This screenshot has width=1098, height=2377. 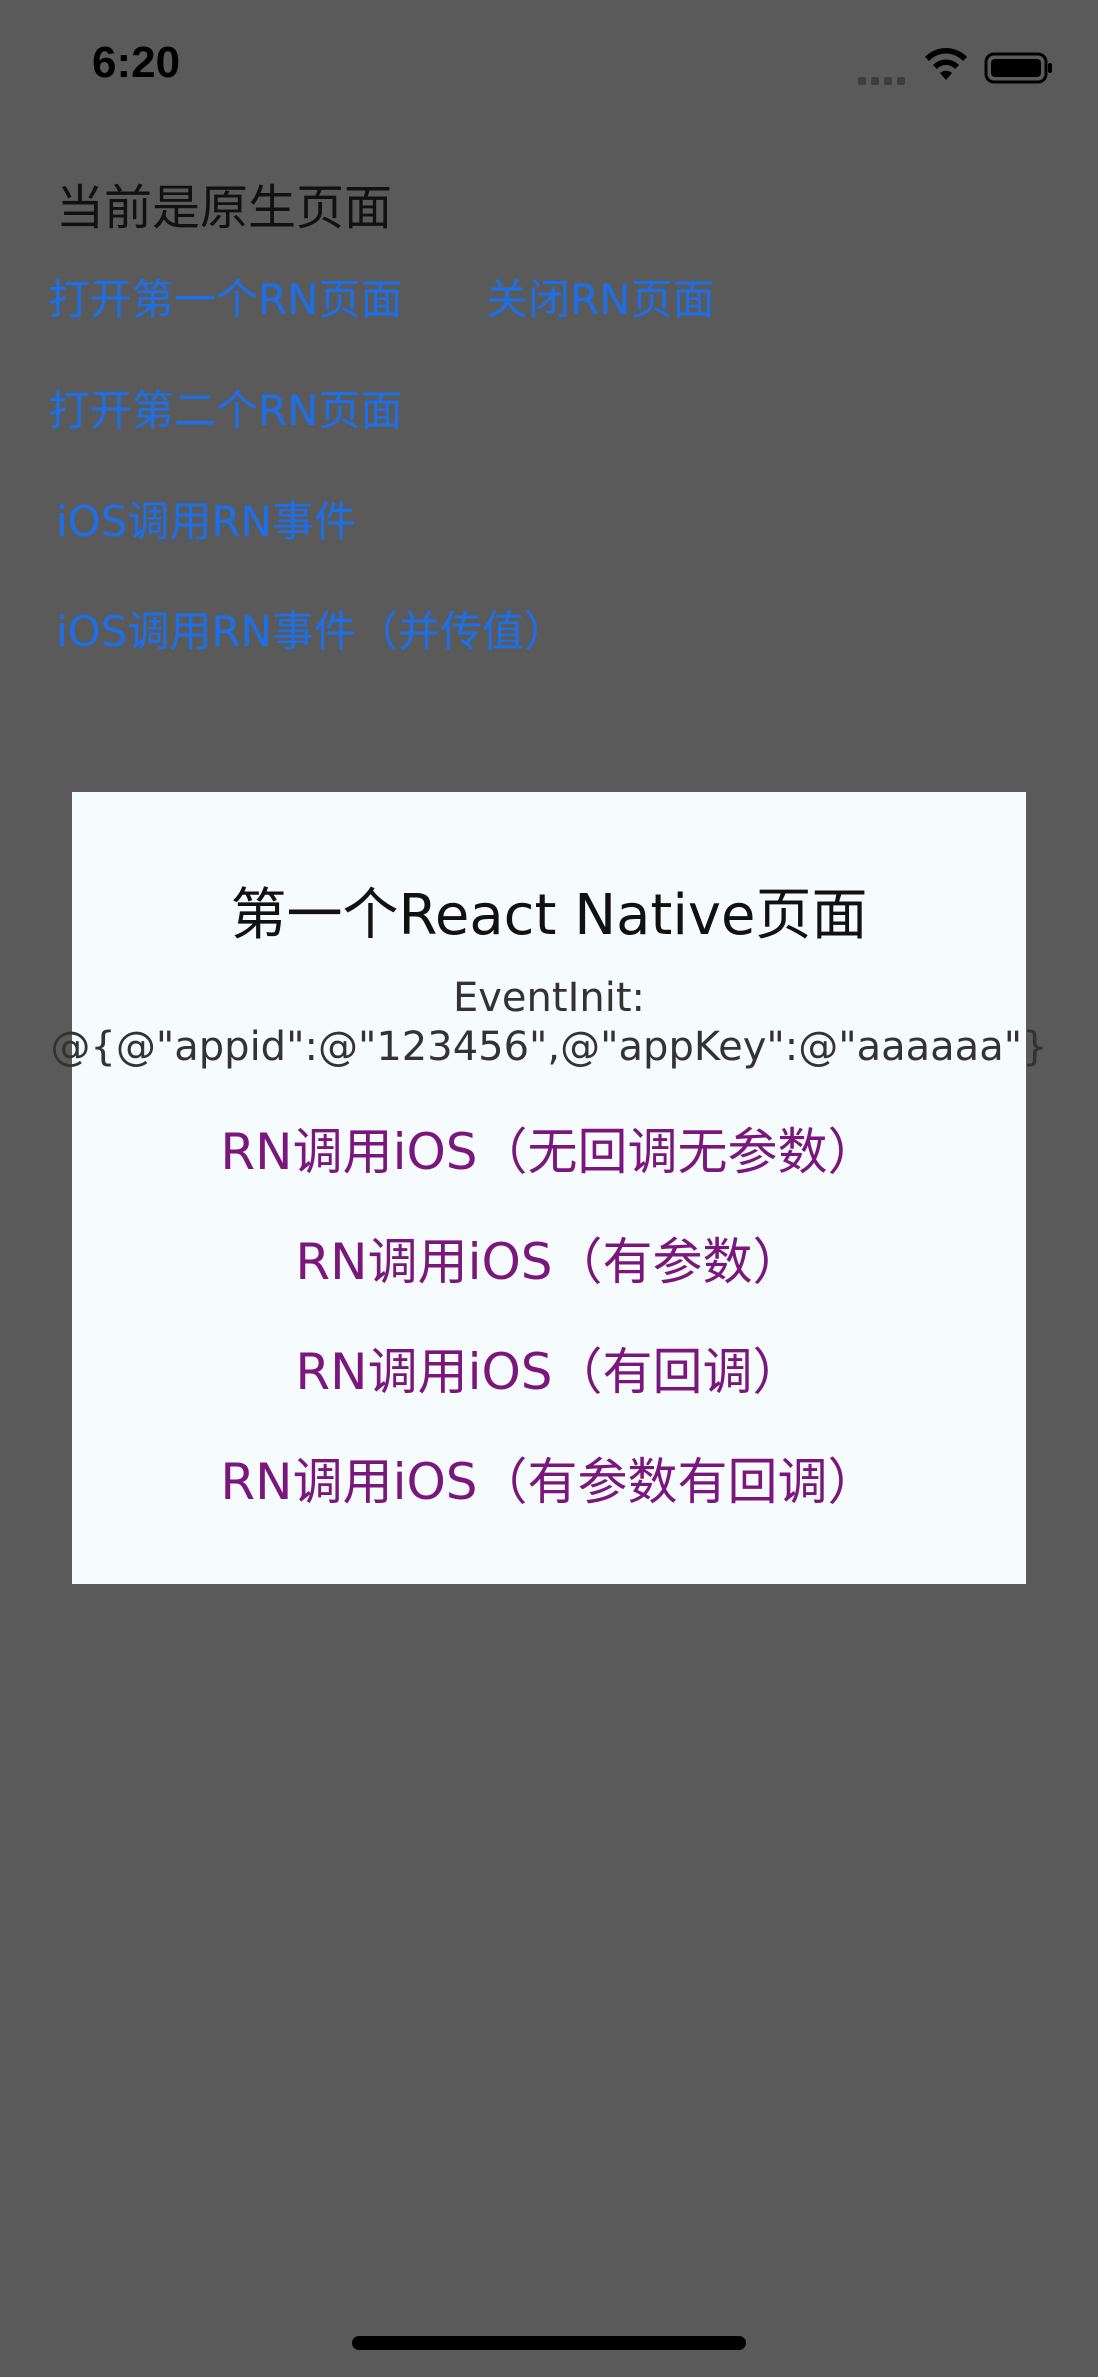 What do you see at coordinates (206, 518) in the screenshot?
I see `ios-call-rn-event-button: iOS调用RN事件` at bounding box center [206, 518].